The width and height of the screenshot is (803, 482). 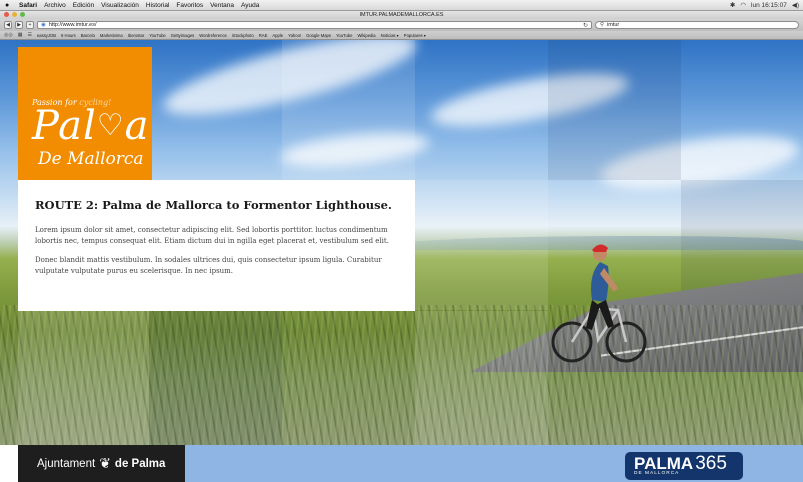 I want to click on address-input: http://www.imtur.es/, so click(x=73, y=25).